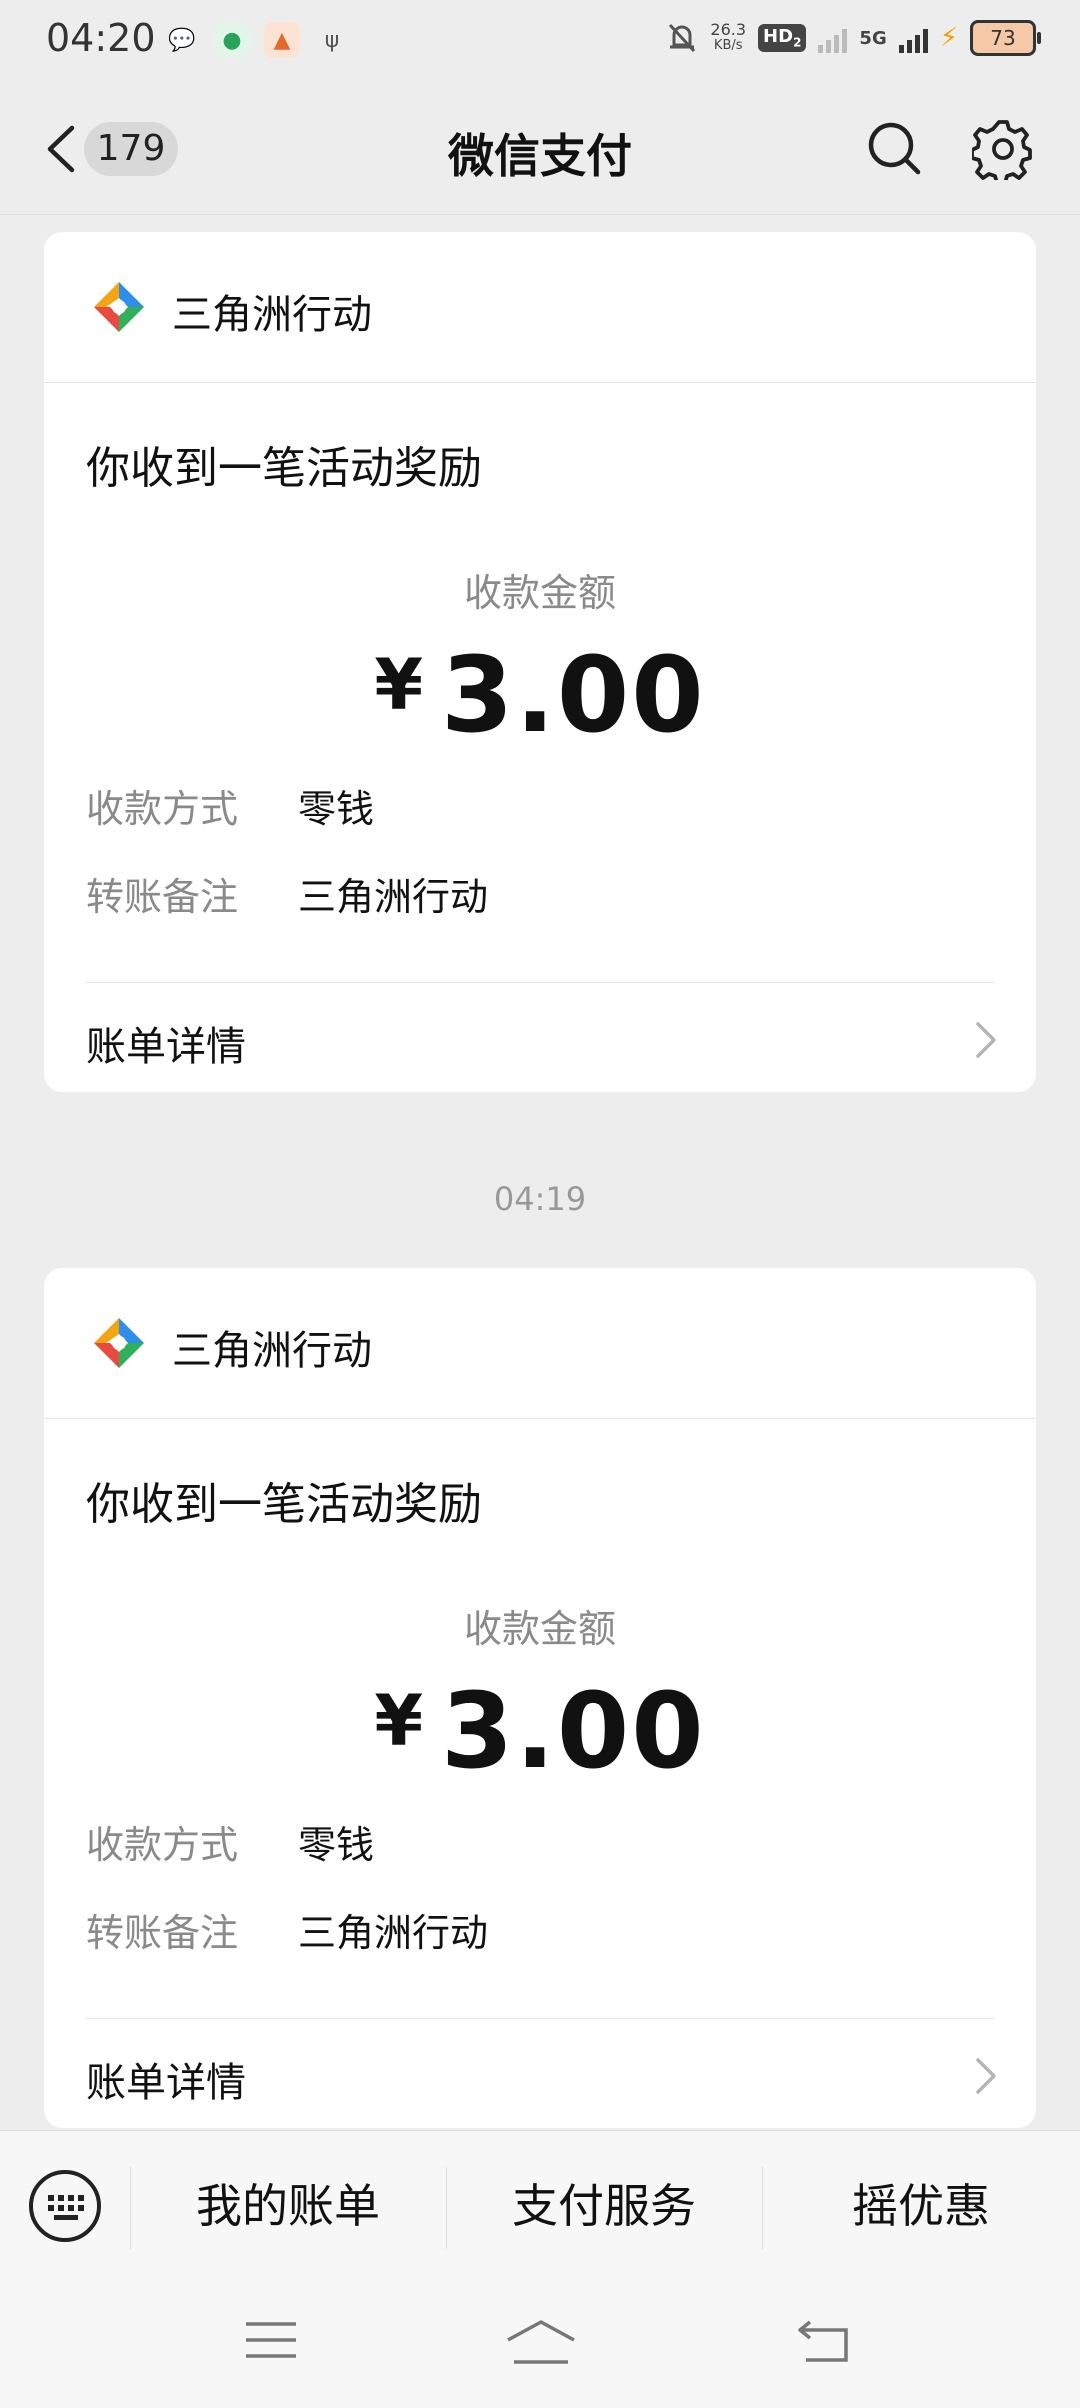  What do you see at coordinates (1005, 38) in the screenshot?
I see `battery-icon: 73` at bounding box center [1005, 38].